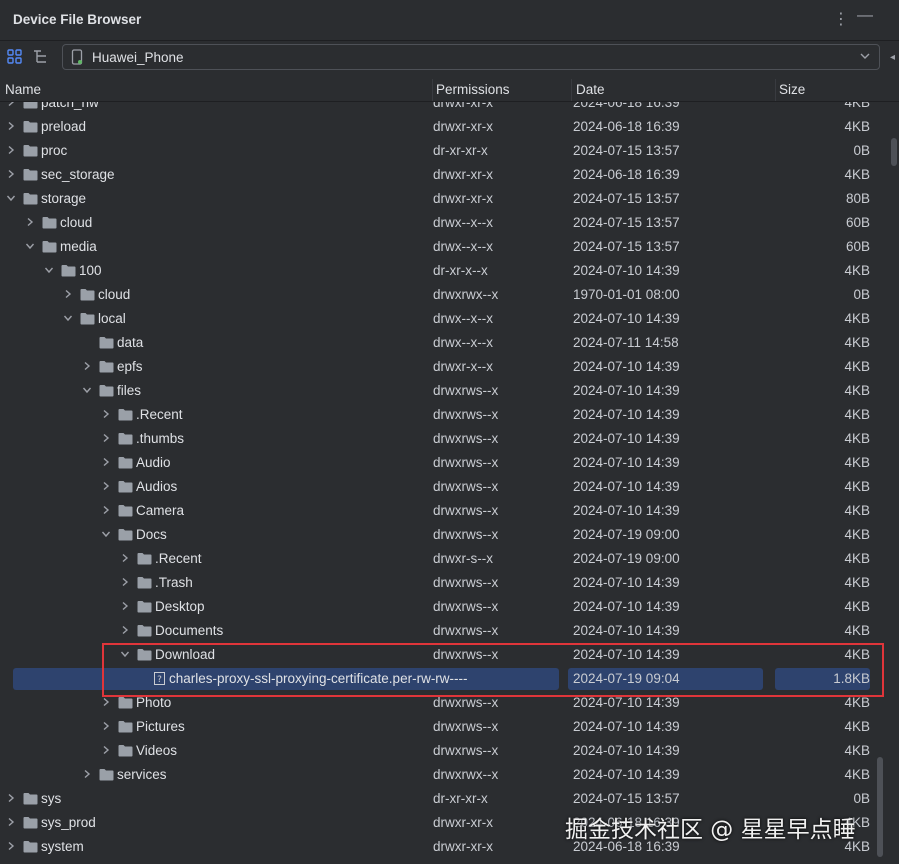 This screenshot has width=899, height=864. What do you see at coordinates (445, 559) in the screenshot?
I see `folder-row: .Recent drwxr-s--x 2024-07-19 09:00 4KB` at bounding box center [445, 559].